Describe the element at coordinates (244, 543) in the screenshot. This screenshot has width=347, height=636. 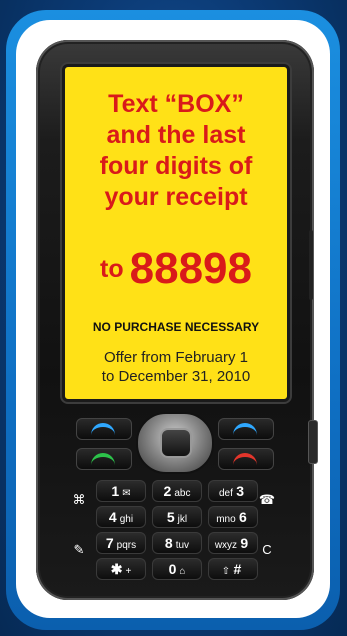
I see `key-number: 9` at that location.